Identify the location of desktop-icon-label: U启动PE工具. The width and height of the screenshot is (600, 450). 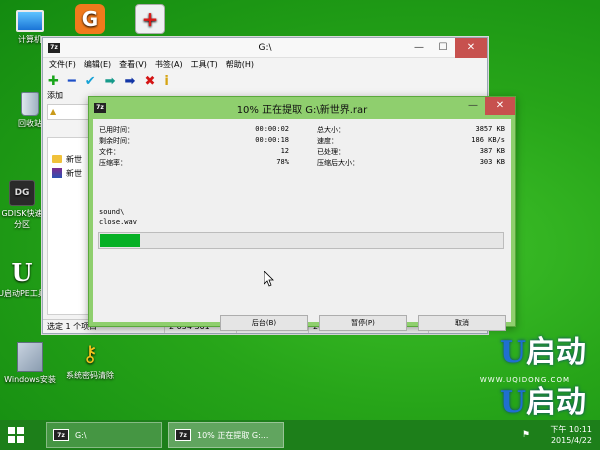
(23, 293).